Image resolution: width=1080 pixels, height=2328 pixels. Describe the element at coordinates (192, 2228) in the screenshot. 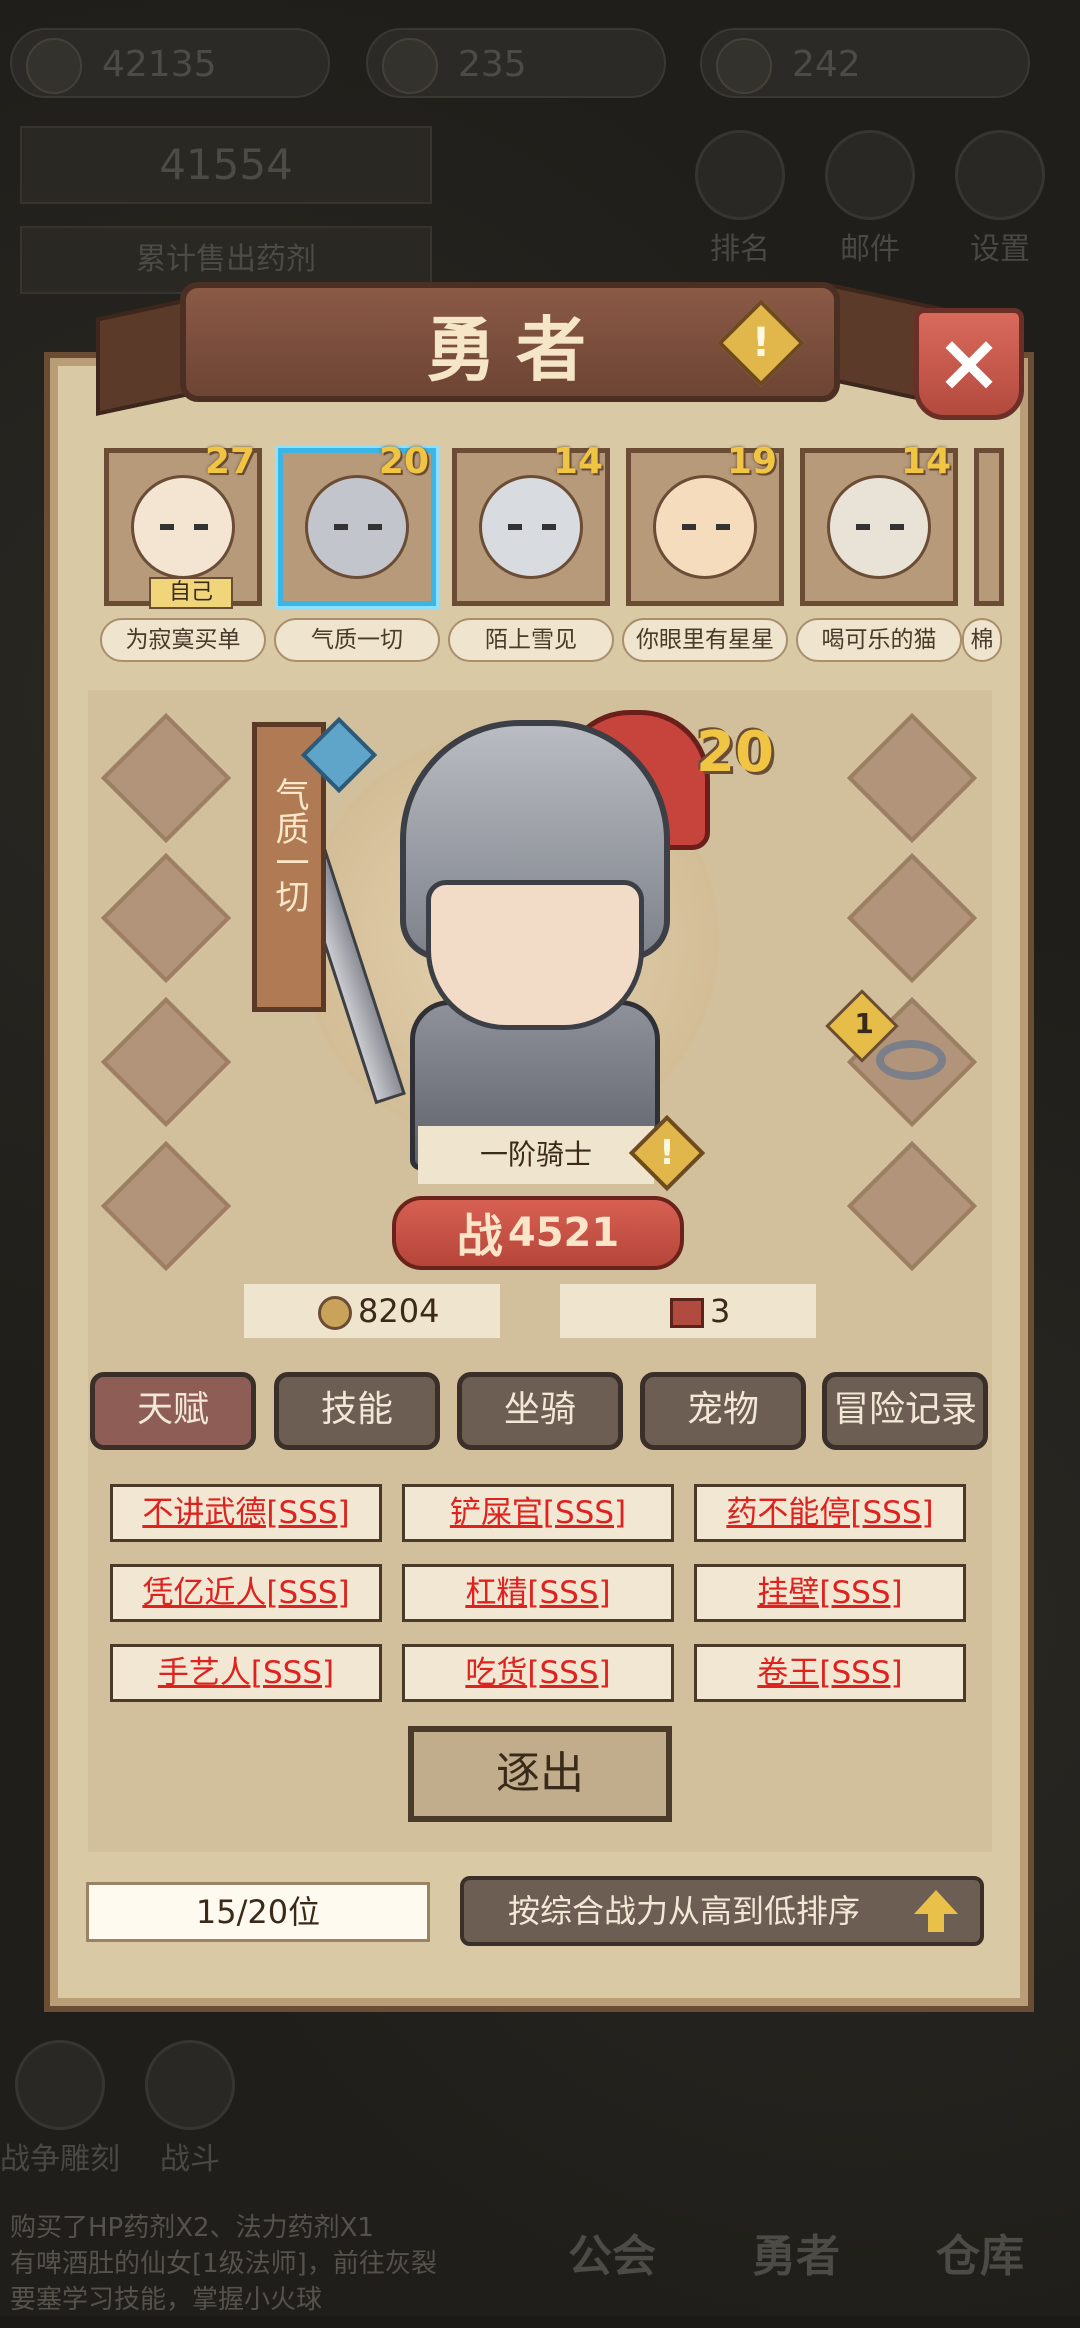

I see `event-log-line: 购买了HP药剂X2、法力药剂X1` at that location.